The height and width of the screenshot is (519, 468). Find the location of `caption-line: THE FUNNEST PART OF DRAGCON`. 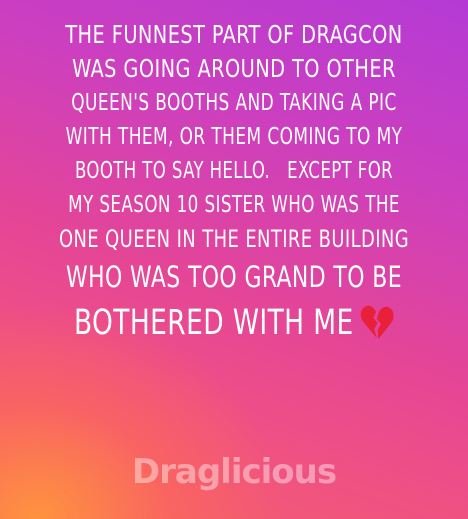

caption-line: THE FUNNEST PART OF DRAGCON is located at coordinates (234, 34).